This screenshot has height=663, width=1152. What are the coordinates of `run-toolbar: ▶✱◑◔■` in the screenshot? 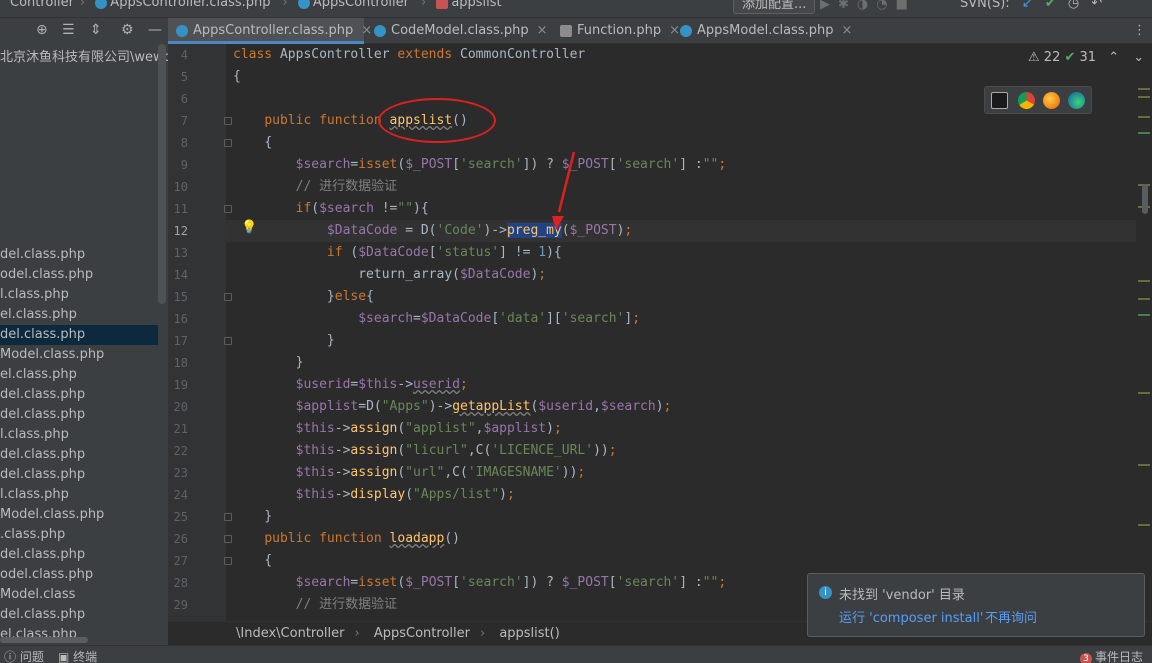 It's located at (868, 6).